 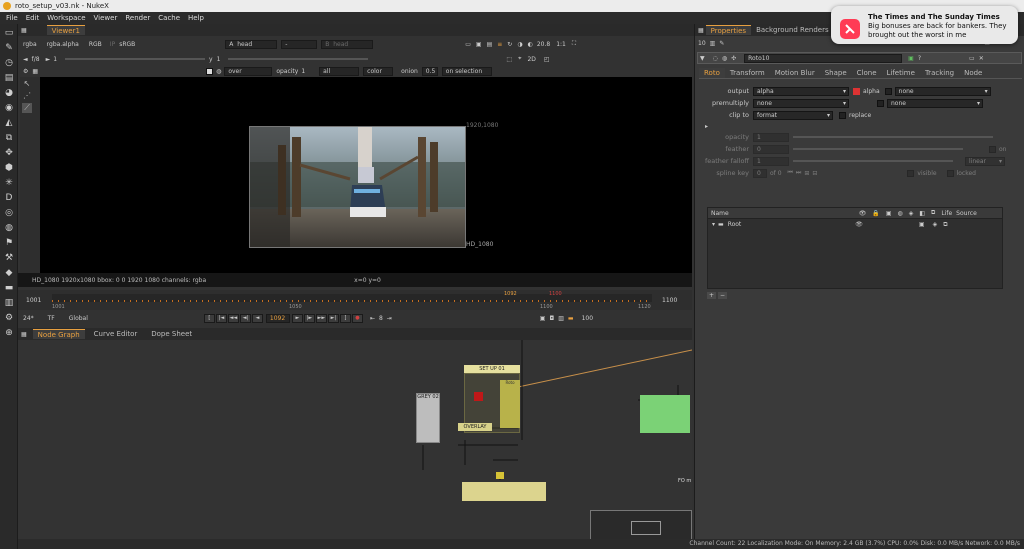 I want to click on tab-properties: Properties, so click(x=728, y=30).